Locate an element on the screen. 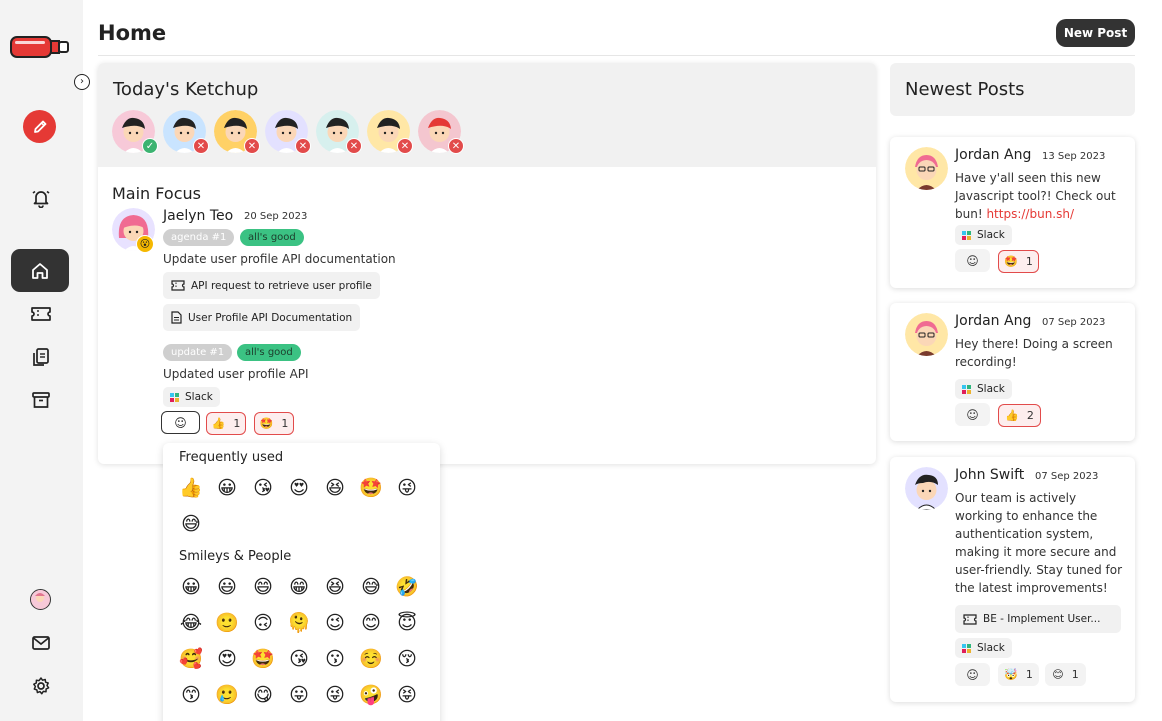 The image size is (1162, 721). mail-icon is located at coordinates (41, 643).